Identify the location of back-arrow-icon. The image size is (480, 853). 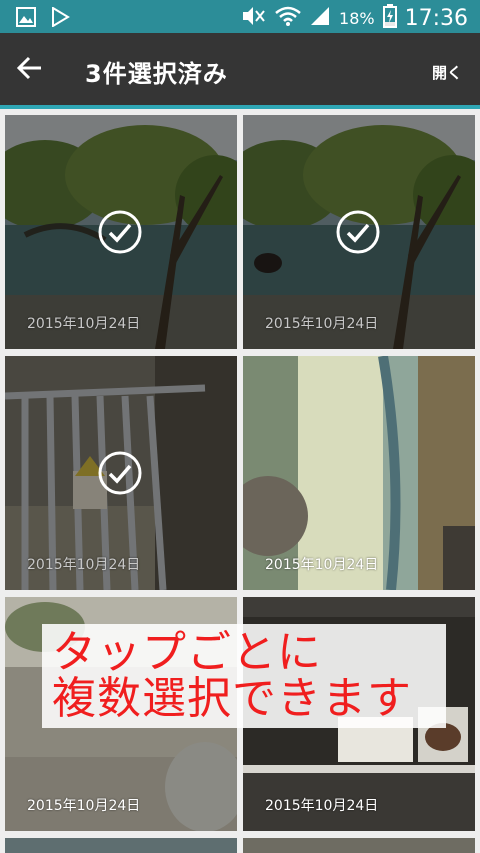
(29, 68).